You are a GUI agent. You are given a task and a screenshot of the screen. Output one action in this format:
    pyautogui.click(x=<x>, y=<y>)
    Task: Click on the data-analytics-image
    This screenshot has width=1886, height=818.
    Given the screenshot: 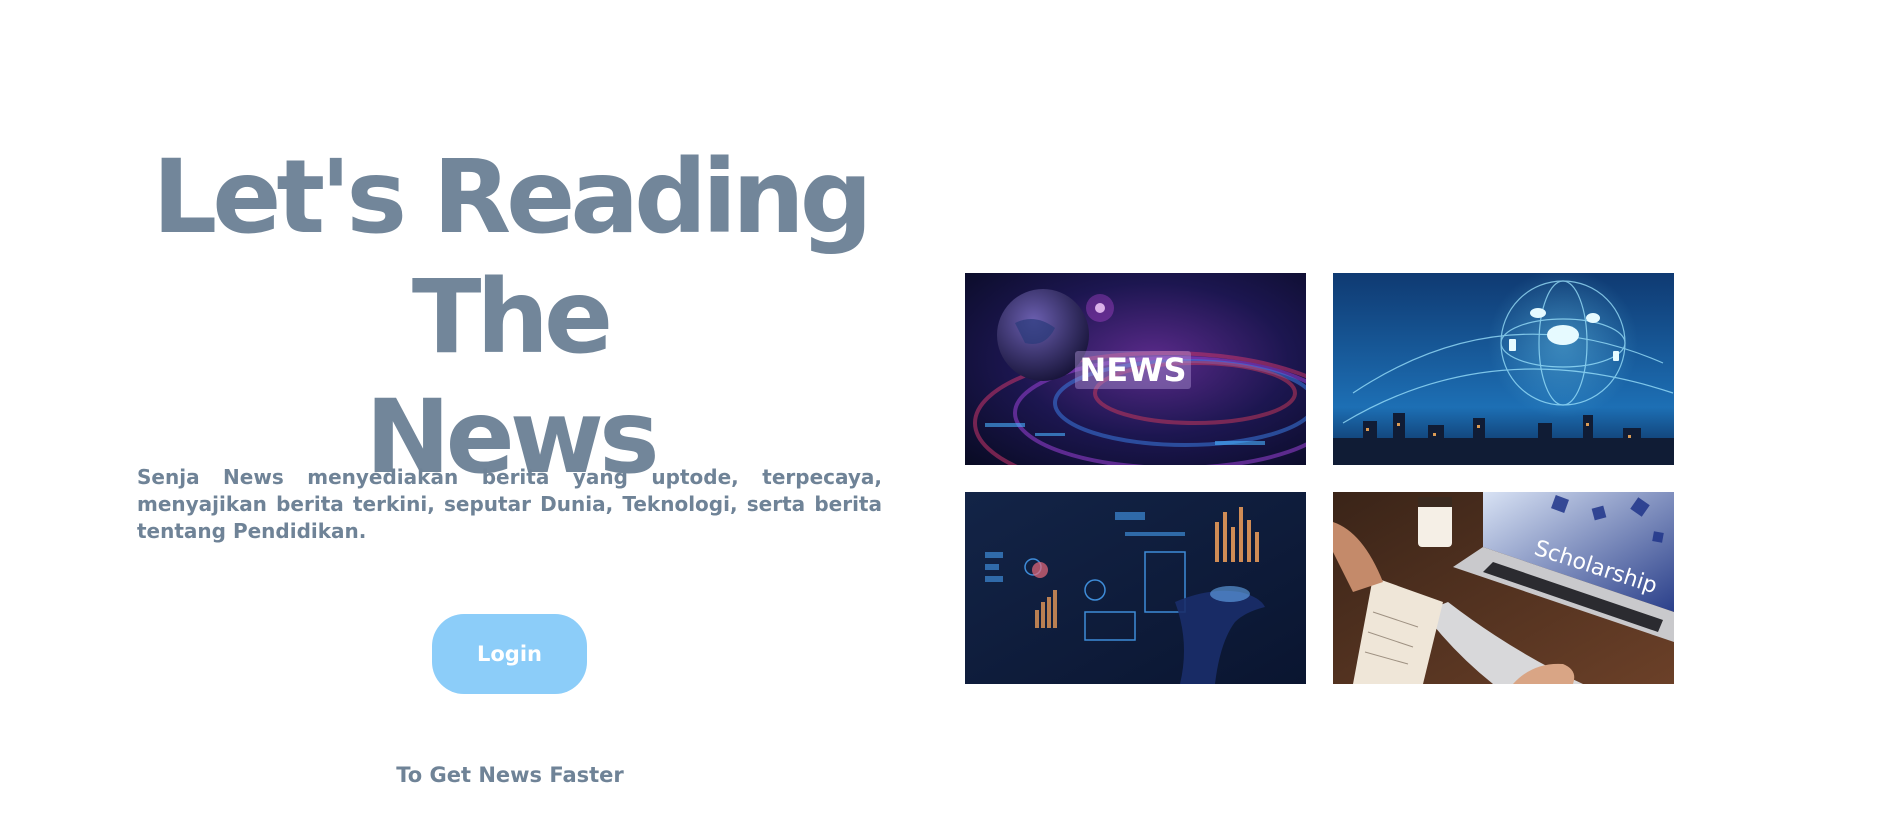 What is the action you would take?
    pyautogui.click(x=1135, y=588)
    